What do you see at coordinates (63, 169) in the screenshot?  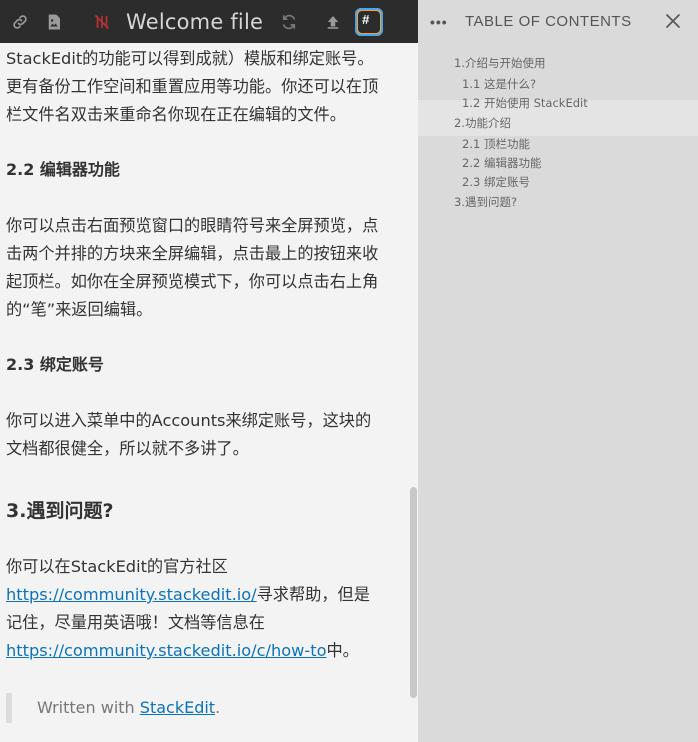 I see `heading-2-2: 2.2 编辑器功能` at bounding box center [63, 169].